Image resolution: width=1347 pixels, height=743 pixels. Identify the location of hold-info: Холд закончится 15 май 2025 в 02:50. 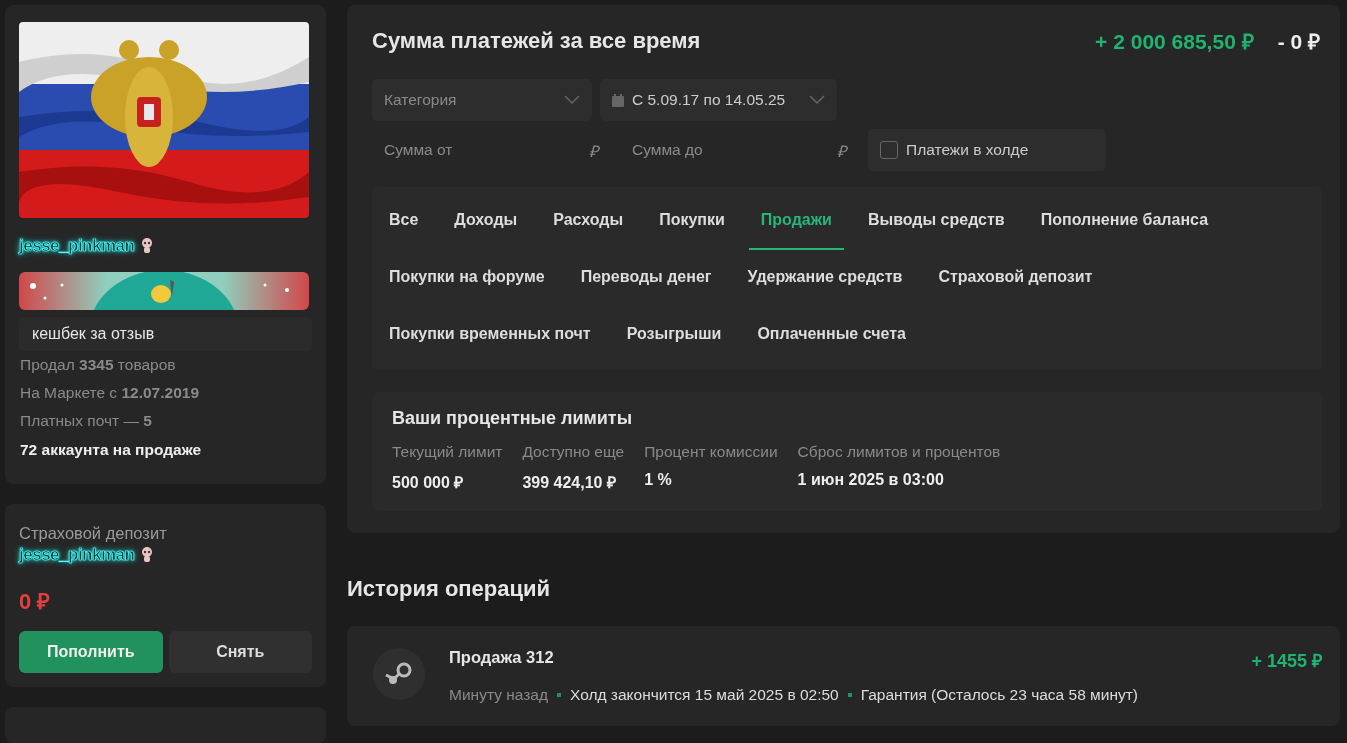
(704, 695).